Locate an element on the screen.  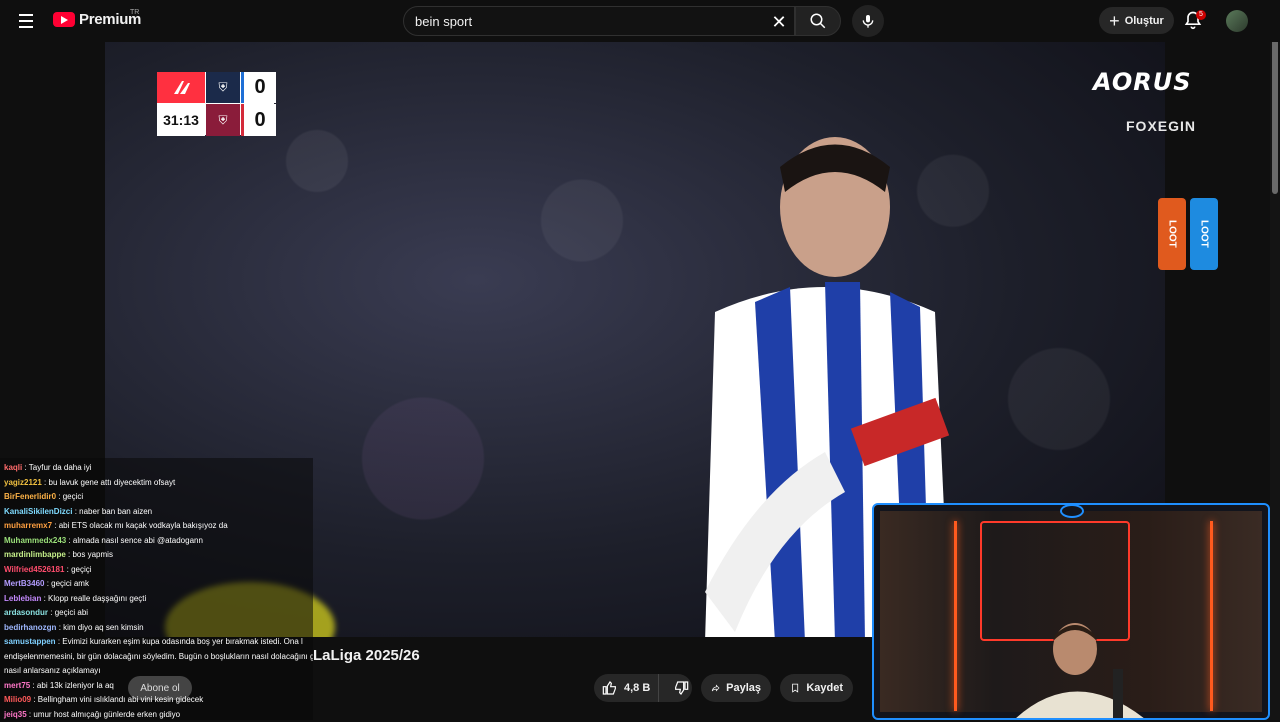
chat-text: : abi 13k izleniyor la aq is located at coordinates (72, 685).